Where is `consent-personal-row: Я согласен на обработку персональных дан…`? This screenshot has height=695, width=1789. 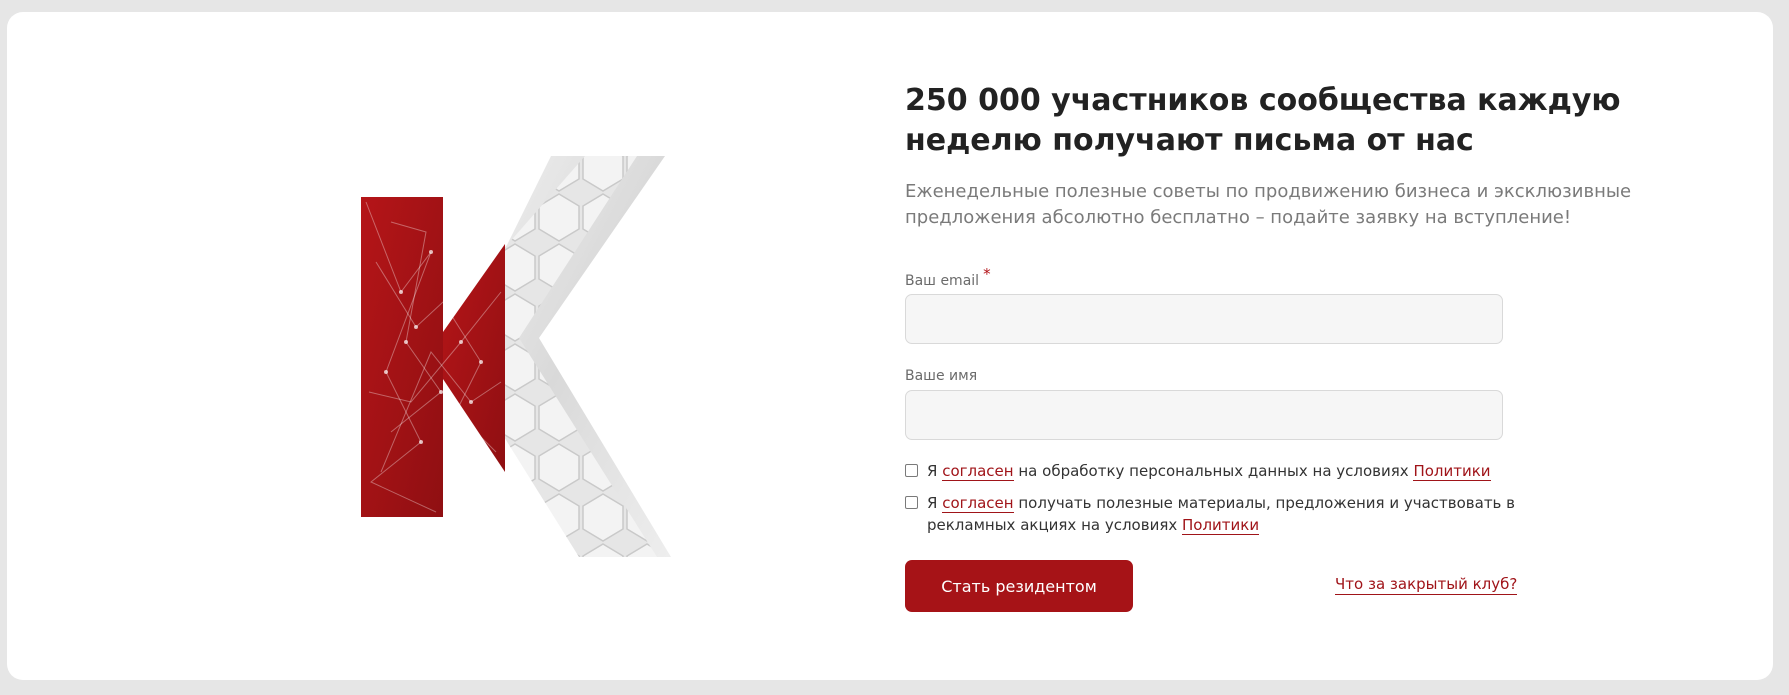
consent-personal-row: Я согласен на обработку персональных дан… is located at coordinates (1225, 471).